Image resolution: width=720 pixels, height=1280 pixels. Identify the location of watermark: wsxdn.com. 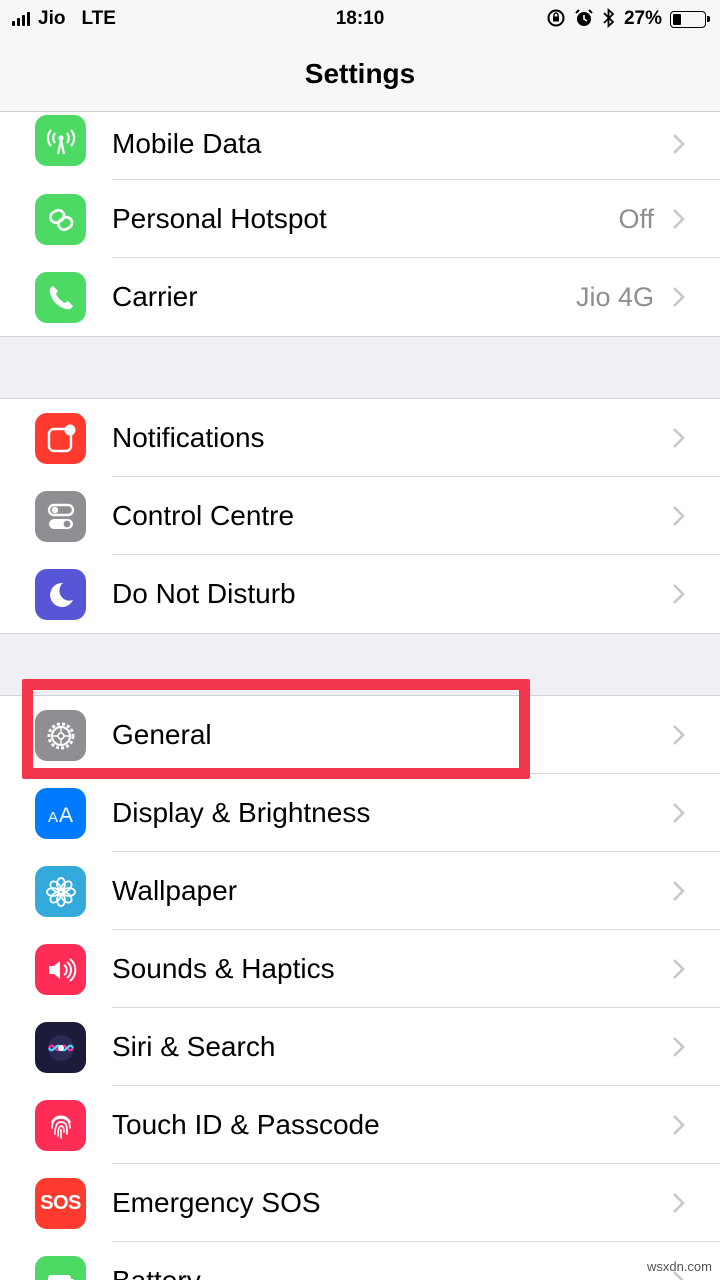
(679, 1266).